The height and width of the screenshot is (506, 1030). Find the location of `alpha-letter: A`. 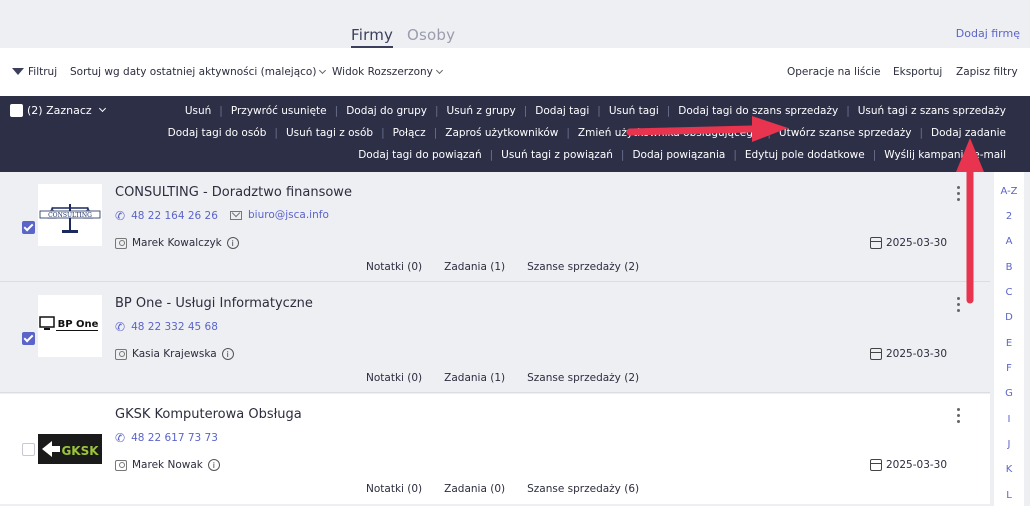

alpha-letter: A is located at coordinates (1009, 241).